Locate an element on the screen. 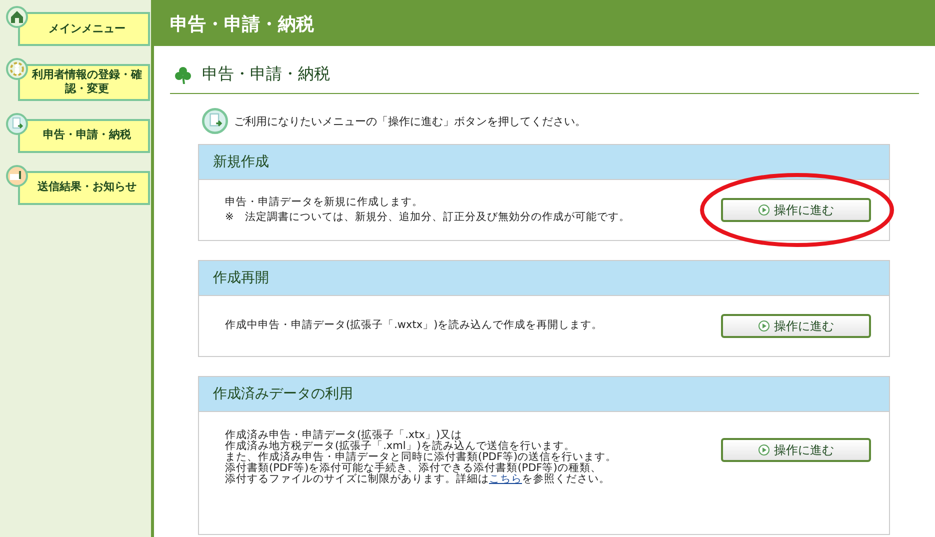 This screenshot has width=935, height=537. section-description: 申告・申請データを新規に作成します。 ※ 法定調書については、新規分、追加分、訂正分及び無効分の作成が可能です。 is located at coordinates (427, 209).